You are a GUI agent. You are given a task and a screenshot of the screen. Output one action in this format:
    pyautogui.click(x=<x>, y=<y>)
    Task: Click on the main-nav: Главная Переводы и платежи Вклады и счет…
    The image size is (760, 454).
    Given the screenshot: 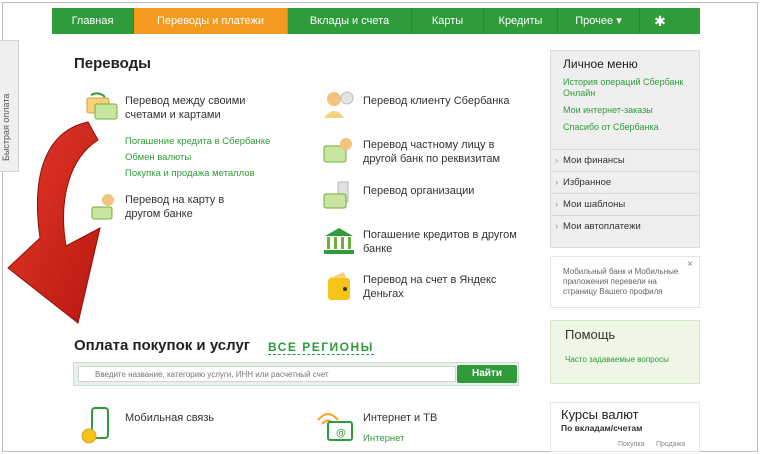 What is the action you would take?
    pyautogui.click(x=376, y=21)
    